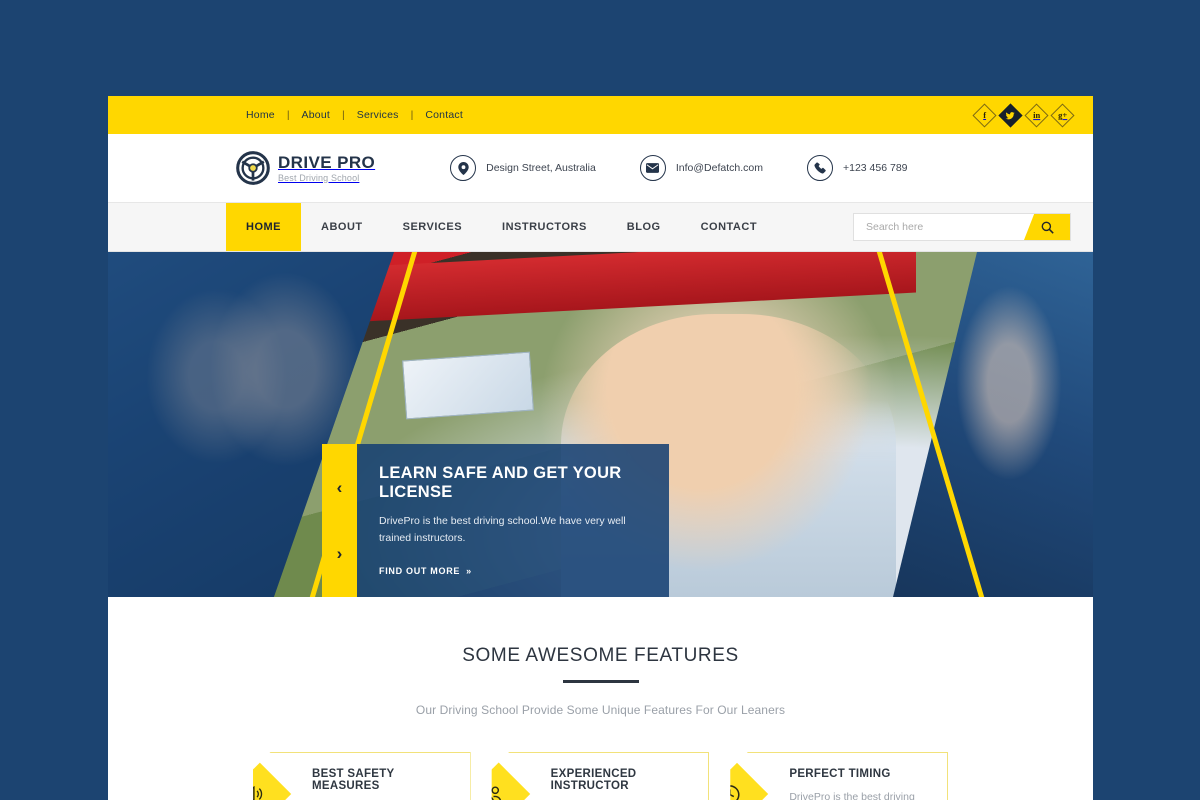  I want to click on search-icon, so click(1047, 227).